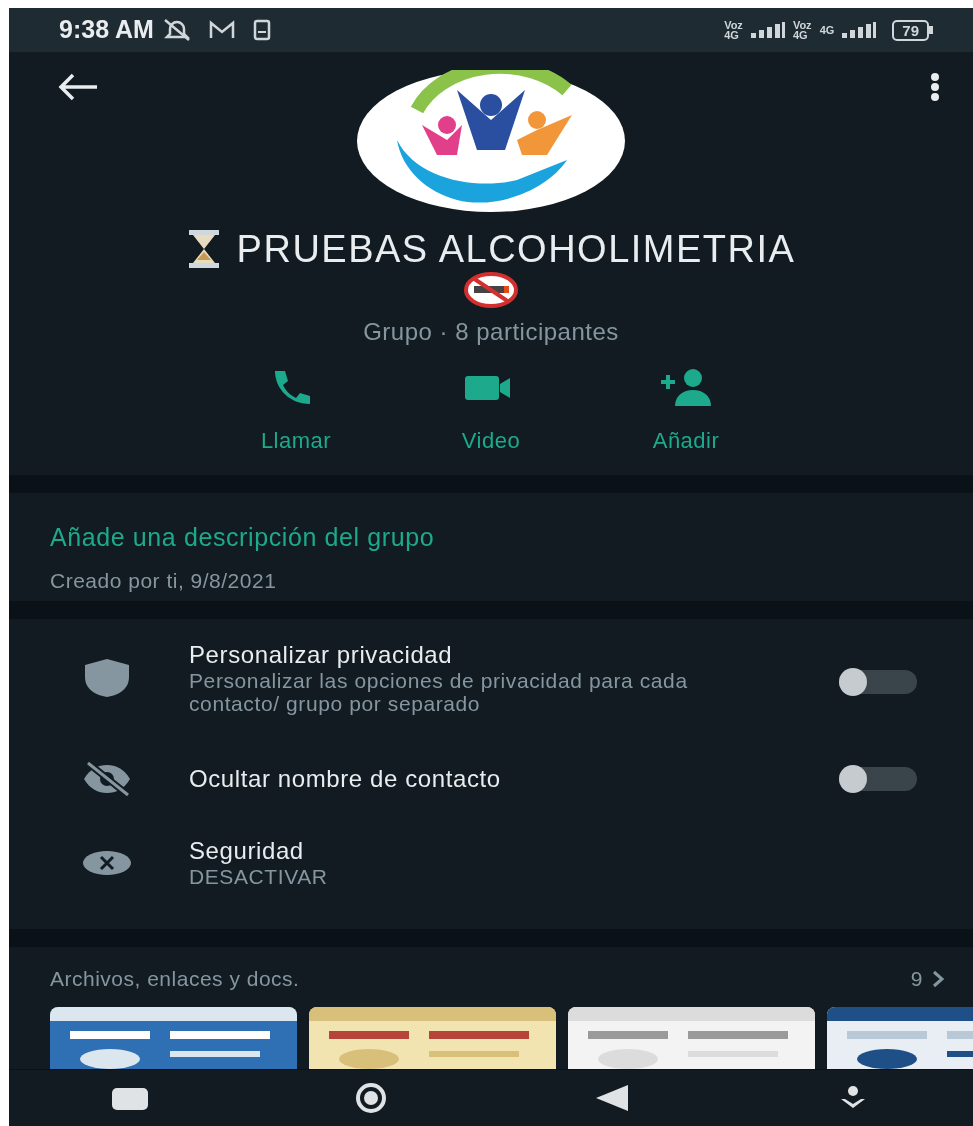  Describe the element at coordinates (175, 979) in the screenshot. I see `section-title: Archivos, enlaces y docs.` at that location.